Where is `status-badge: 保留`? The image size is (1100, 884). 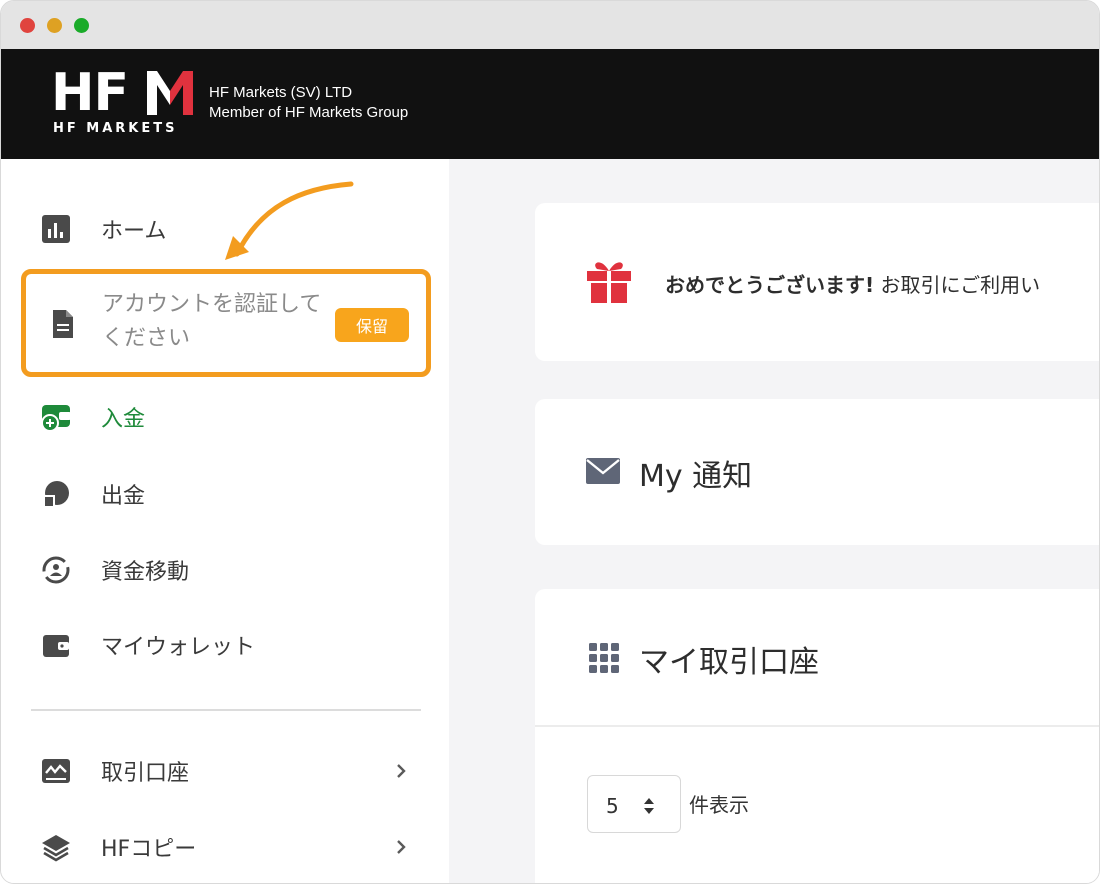 status-badge: 保留 is located at coordinates (372, 325).